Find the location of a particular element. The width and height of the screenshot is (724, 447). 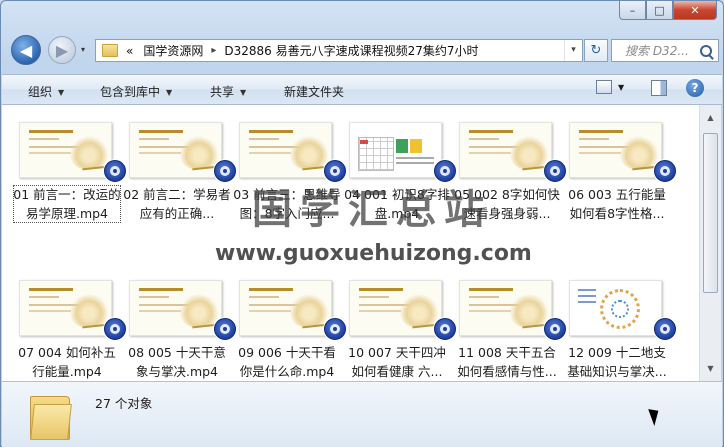

window-controls: – □ ✕ is located at coordinates (668, 10).